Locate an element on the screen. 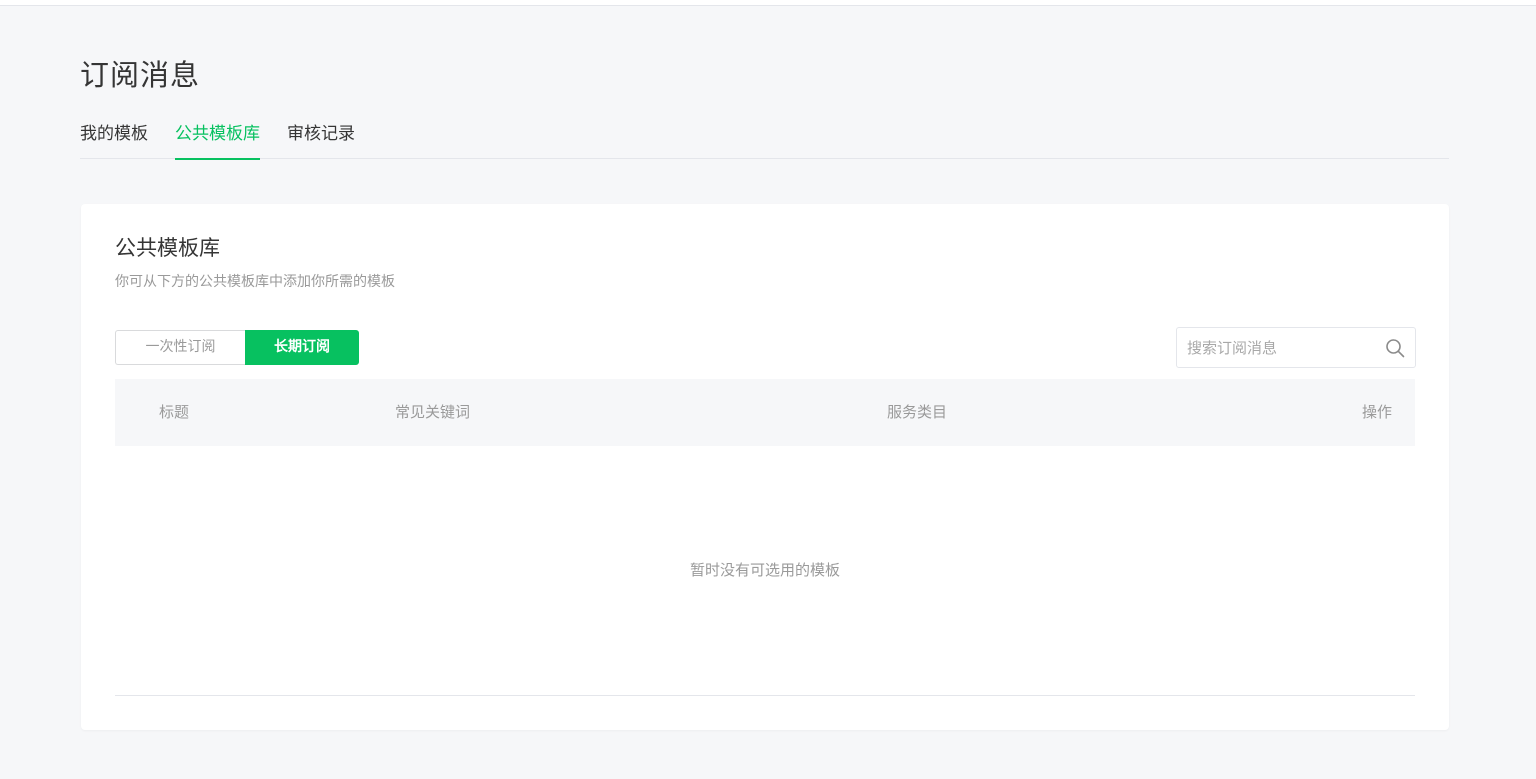 The image size is (1536, 779). column-header-service-category: 服务类目 is located at coordinates (917, 412).